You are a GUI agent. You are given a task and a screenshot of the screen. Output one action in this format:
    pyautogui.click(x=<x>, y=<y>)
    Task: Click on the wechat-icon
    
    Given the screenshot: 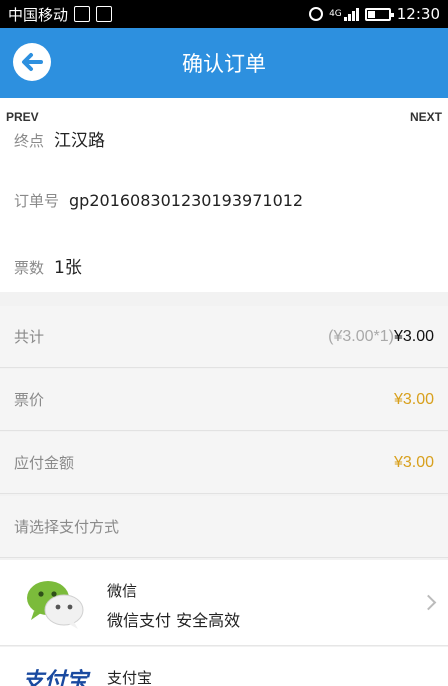 What is the action you would take?
    pyautogui.click(x=55, y=605)
    